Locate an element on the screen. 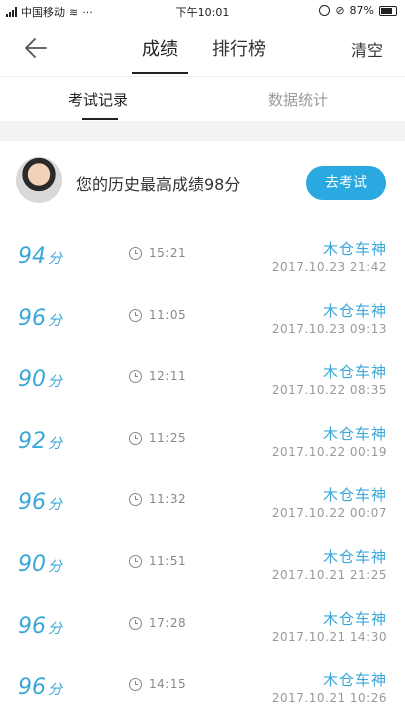 The width and height of the screenshot is (405, 727). silent-icon: ⊘ is located at coordinates (340, 10).